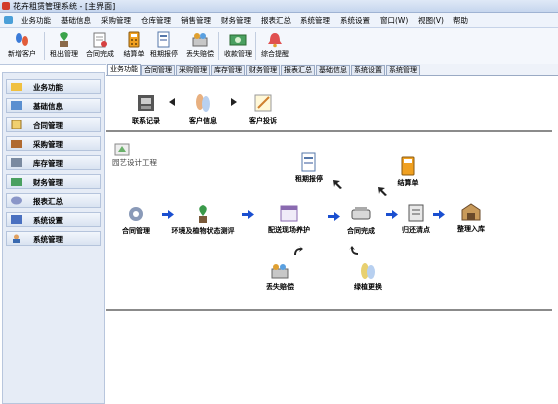 The height and width of the screenshot is (404, 558). Describe the element at coordinates (203, 214) in the screenshot. I see `plant-pot-icon` at that location.